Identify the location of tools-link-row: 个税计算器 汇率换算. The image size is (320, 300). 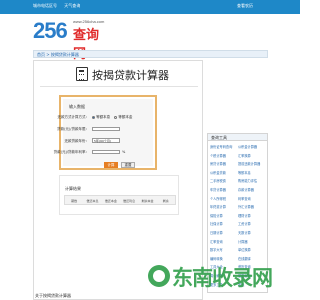
(238, 157).